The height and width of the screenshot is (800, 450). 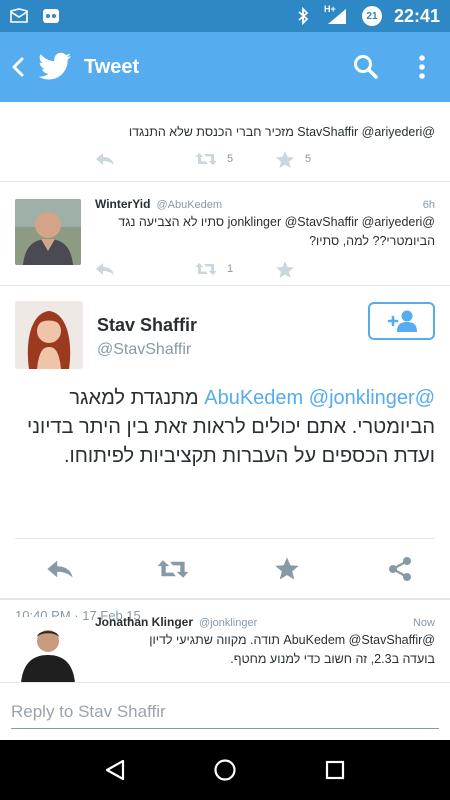 I want to click on tweet-time: 6h, so click(x=428, y=205).